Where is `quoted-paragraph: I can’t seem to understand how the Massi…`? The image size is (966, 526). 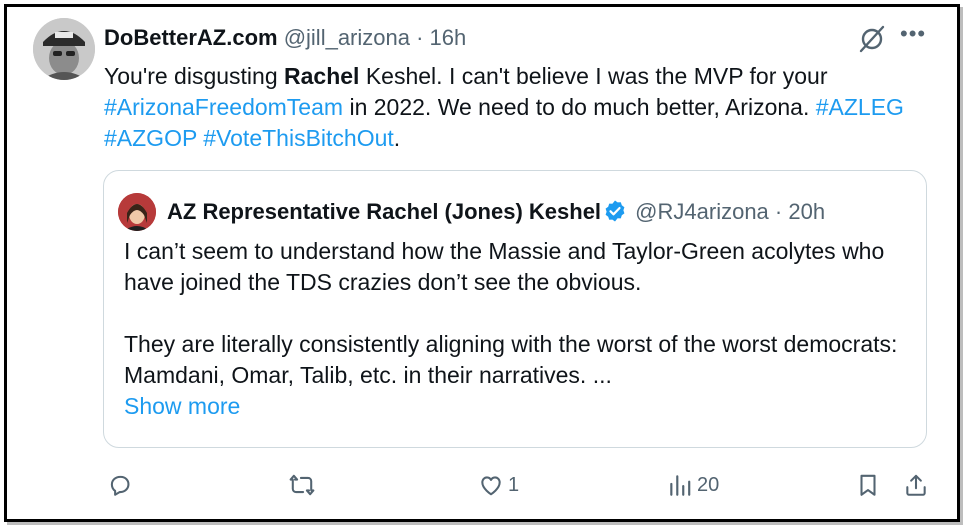 quoted-paragraph: I can’t seem to understand how the Massi… is located at coordinates (504, 266).